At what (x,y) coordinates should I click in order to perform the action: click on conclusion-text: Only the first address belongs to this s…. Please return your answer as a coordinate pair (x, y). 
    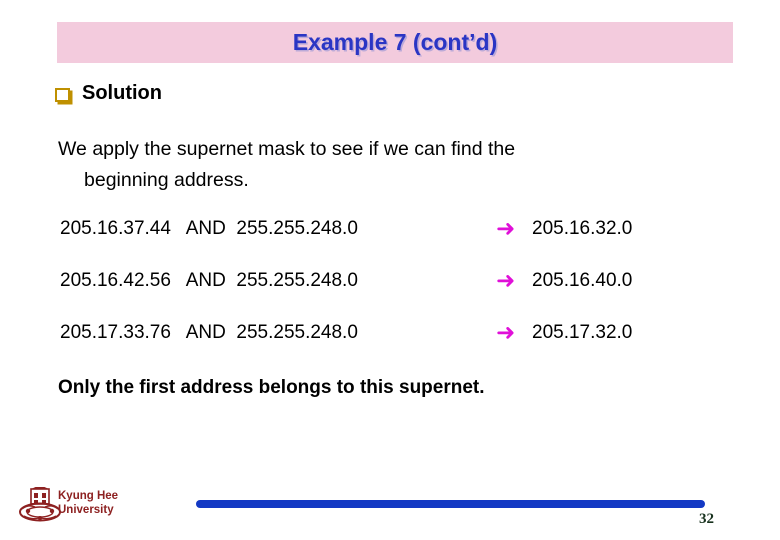
    Looking at the image, I should click on (271, 387).